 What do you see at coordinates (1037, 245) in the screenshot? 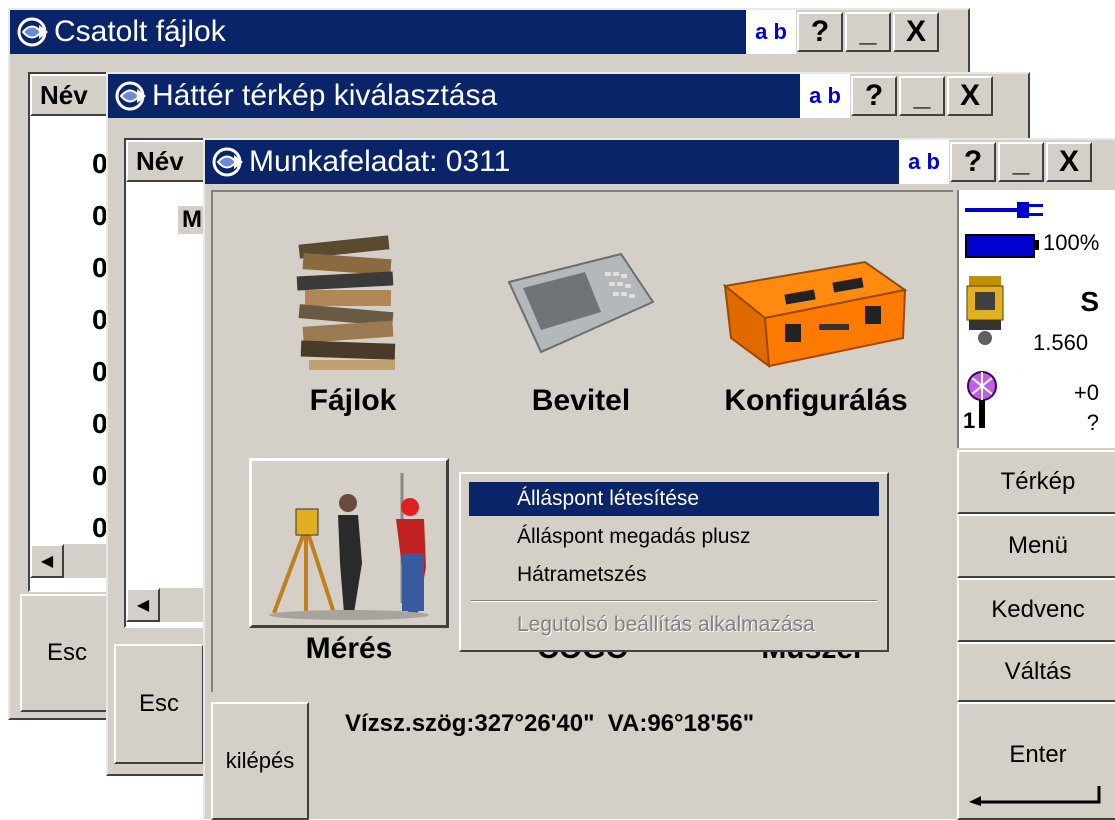
I see `battery-tip` at bounding box center [1037, 245].